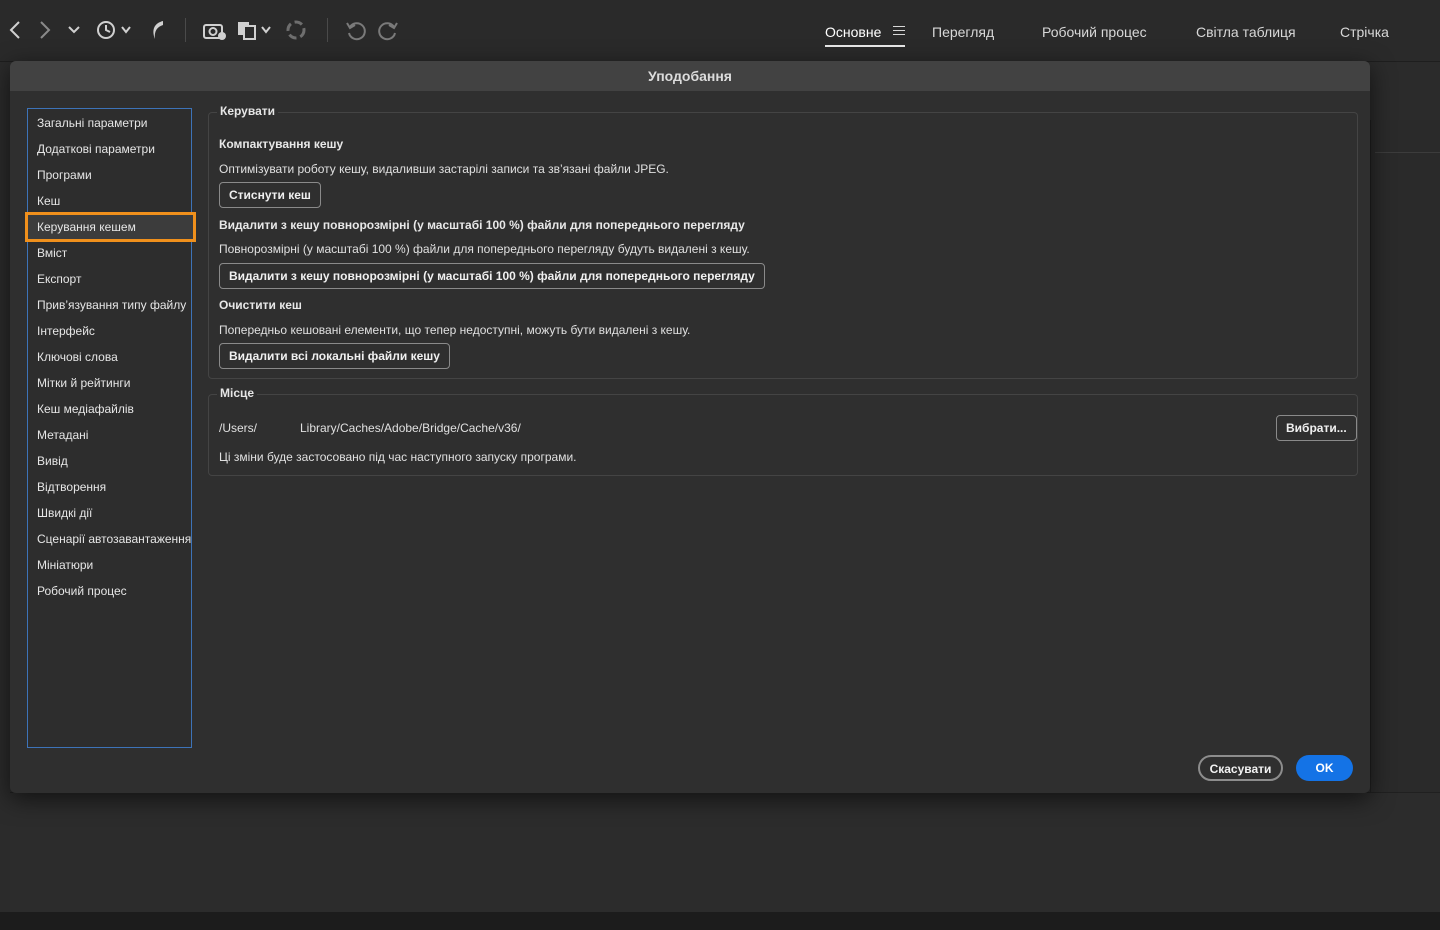  Describe the element at coordinates (110, 591) in the screenshot. I see `nav-item-workflow: Робочий процес` at that location.